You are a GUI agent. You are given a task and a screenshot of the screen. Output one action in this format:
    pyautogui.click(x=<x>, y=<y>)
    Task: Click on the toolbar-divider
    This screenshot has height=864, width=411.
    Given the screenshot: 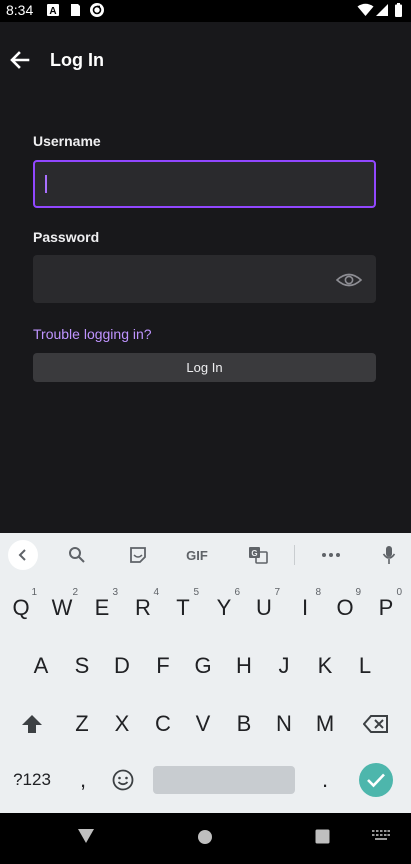 What is the action you would take?
    pyautogui.click(x=294, y=555)
    